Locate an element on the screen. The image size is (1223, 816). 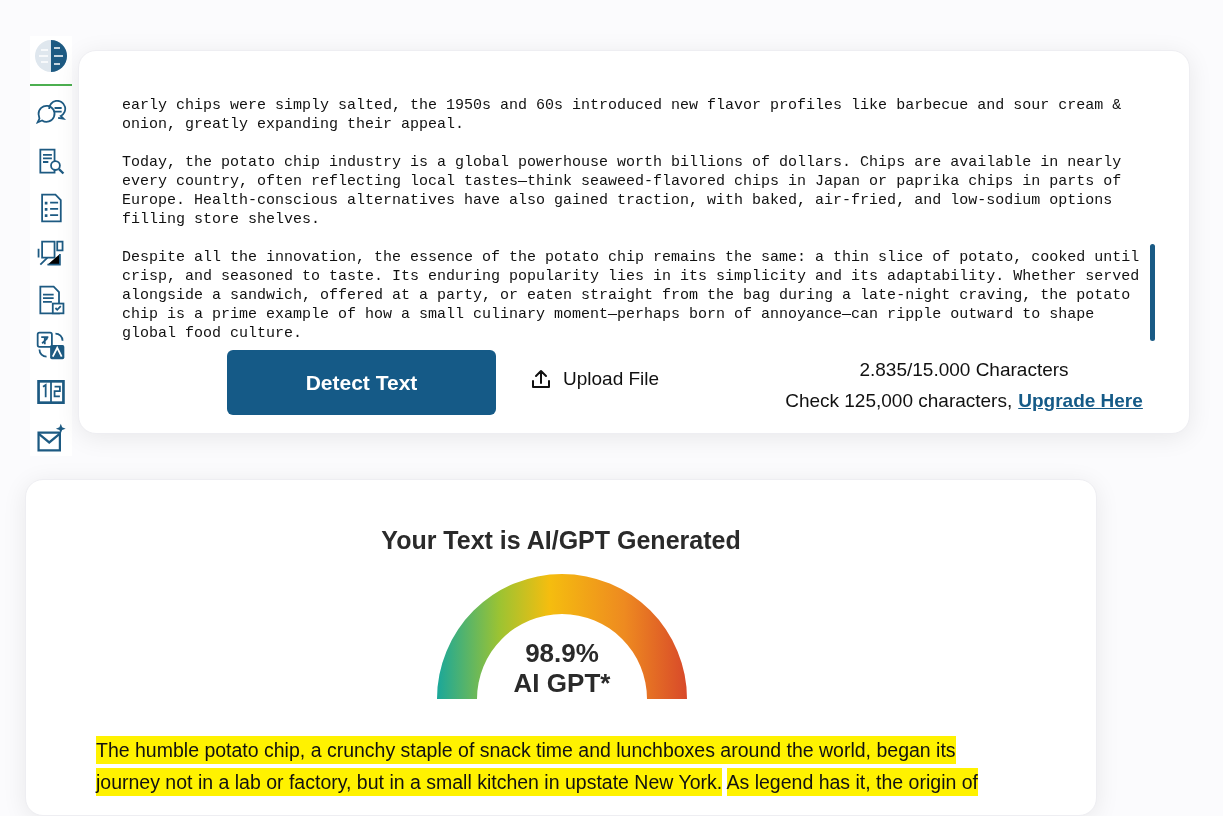
result-title: Your Text is AI/GPT Generated is located at coordinates (561, 540).